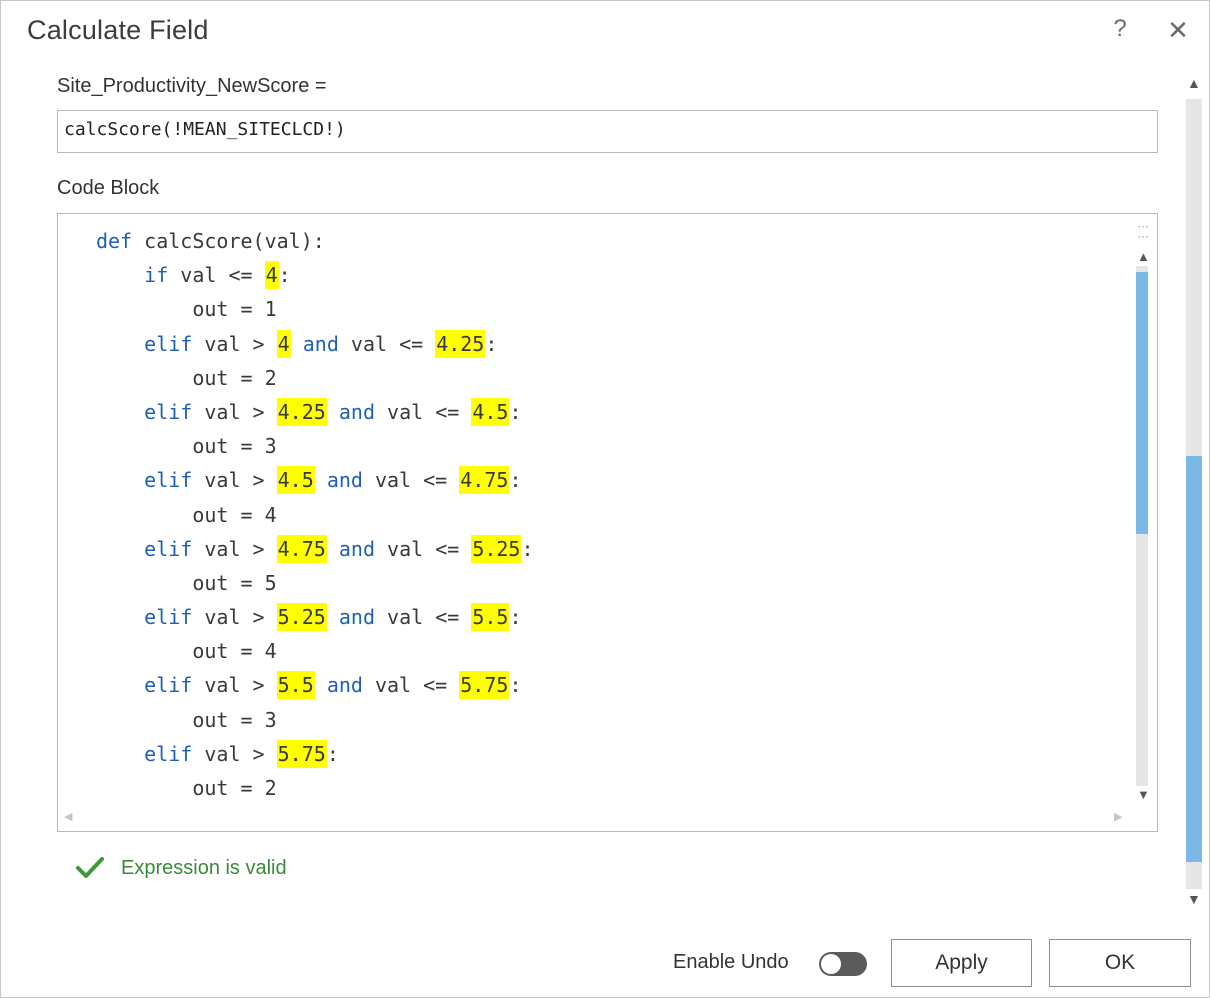 The width and height of the screenshot is (1210, 998). What do you see at coordinates (1143, 795) in the screenshot?
I see `scroll-down-arrow-icon: ▼` at bounding box center [1143, 795].